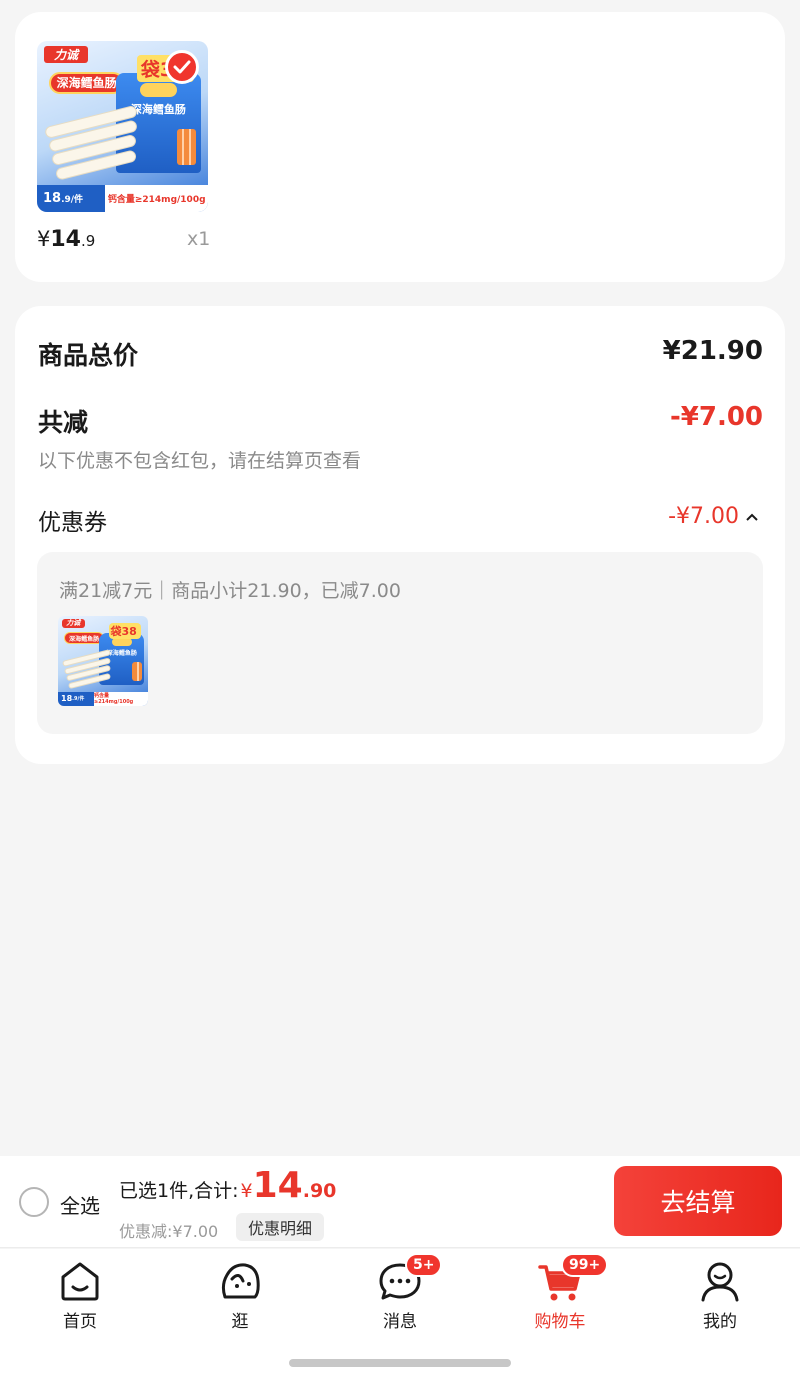  I want to click on select-all-label: 全选, so click(80, 1204).